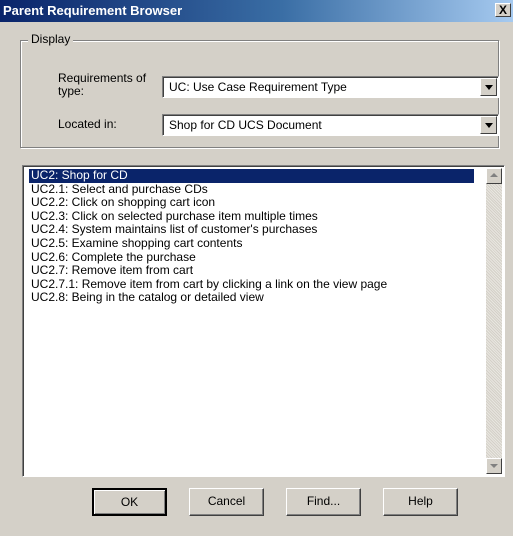 This screenshot has height=536, width=513. I want to click on cancel-button: Cancel, so click(226, 502).